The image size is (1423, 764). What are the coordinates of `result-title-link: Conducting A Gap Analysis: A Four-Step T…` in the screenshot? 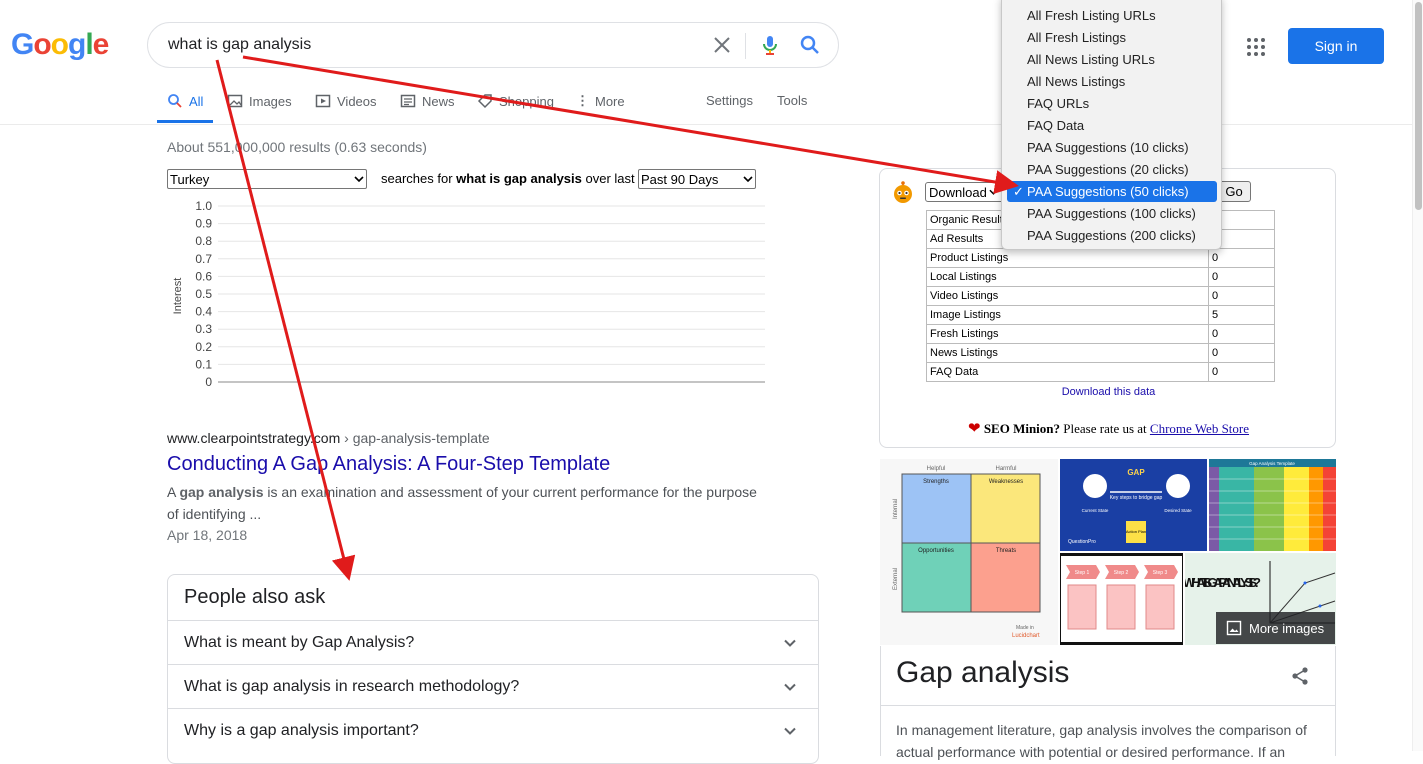 It's located at (388, 464).